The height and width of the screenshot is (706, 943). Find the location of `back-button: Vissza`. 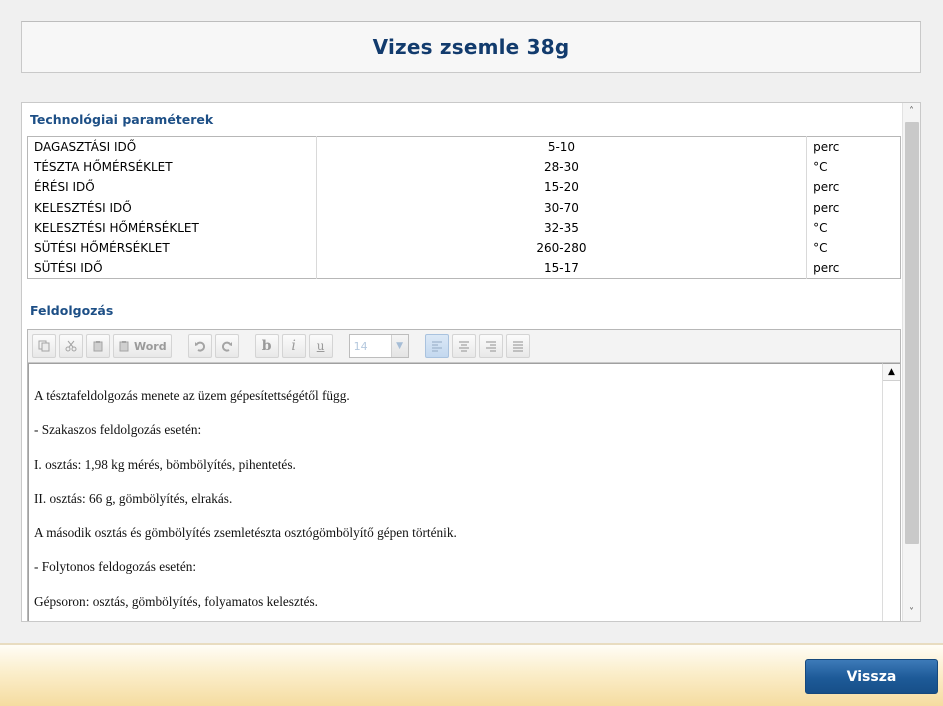

back-button: Vissza is located at coordinates (871, 676).